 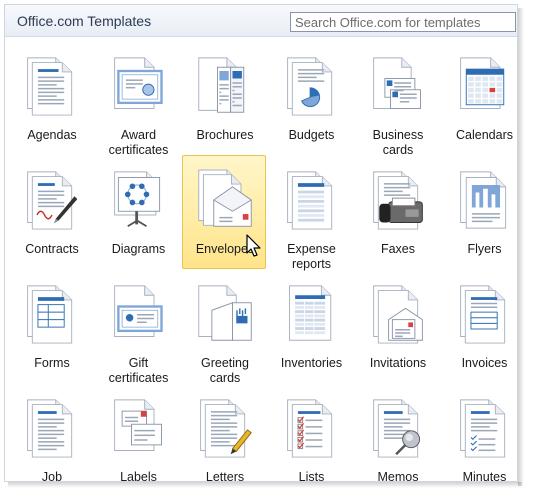 I want to click on budget-icon, so click(x=309, y=86).